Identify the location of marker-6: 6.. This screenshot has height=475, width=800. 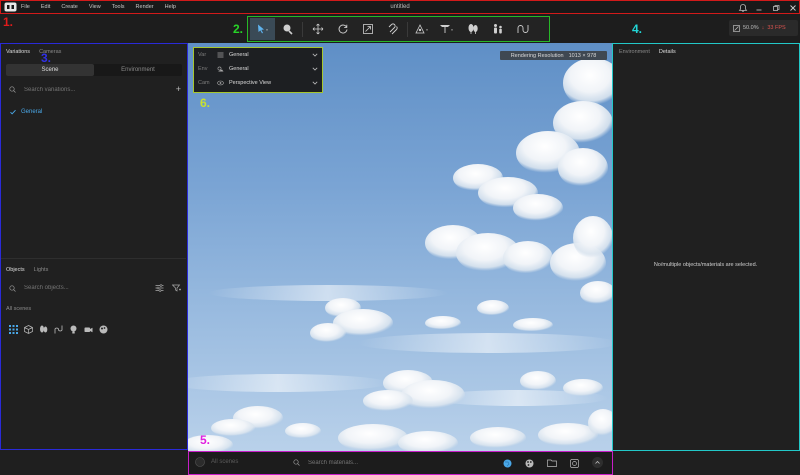
(205, 103).